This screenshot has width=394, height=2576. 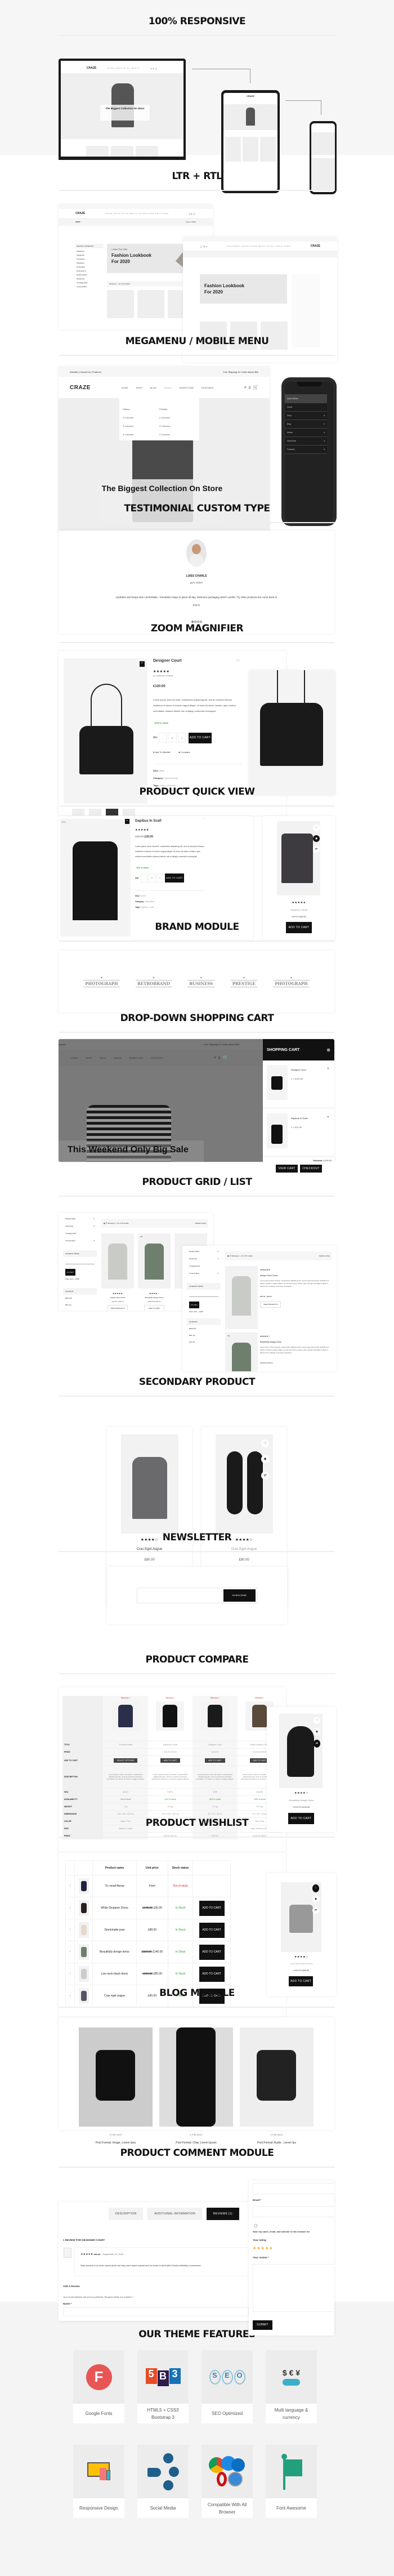 I want to click on megamenu-link: 4 Columns, so click(x=177, y=434).